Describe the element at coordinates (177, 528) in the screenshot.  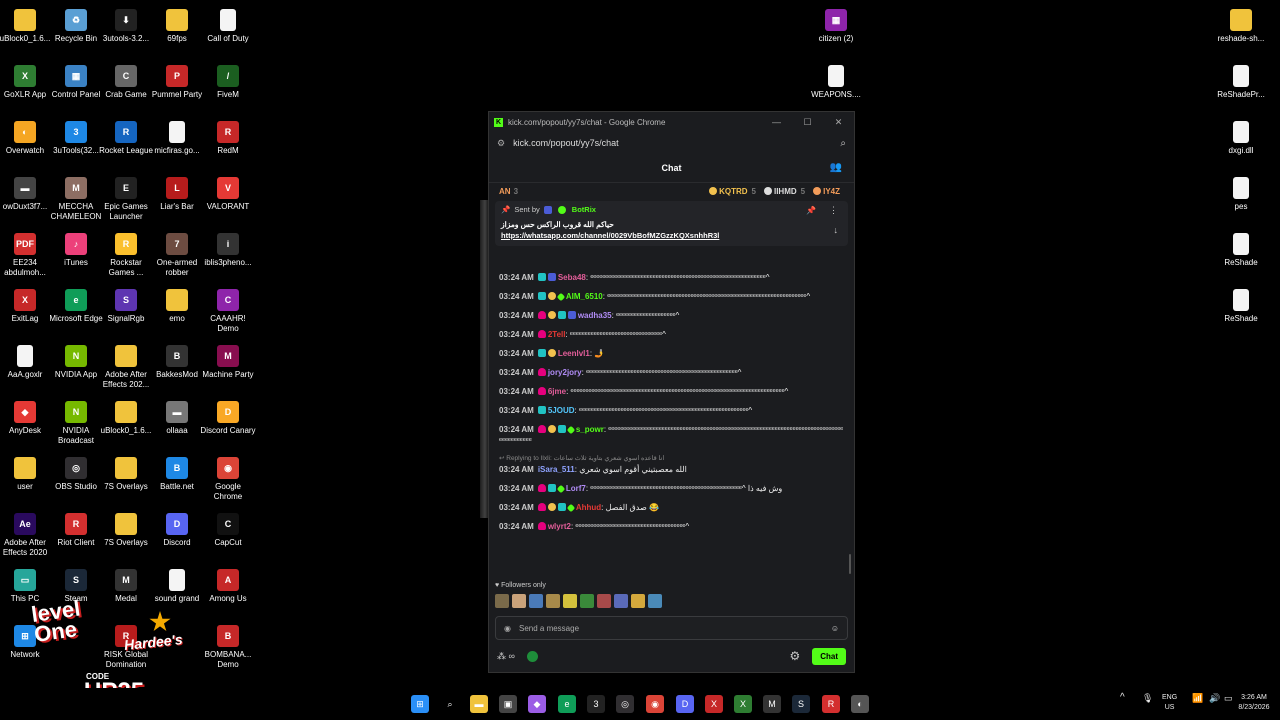
I see `desktop-icon-discord: D Discord` at that location.